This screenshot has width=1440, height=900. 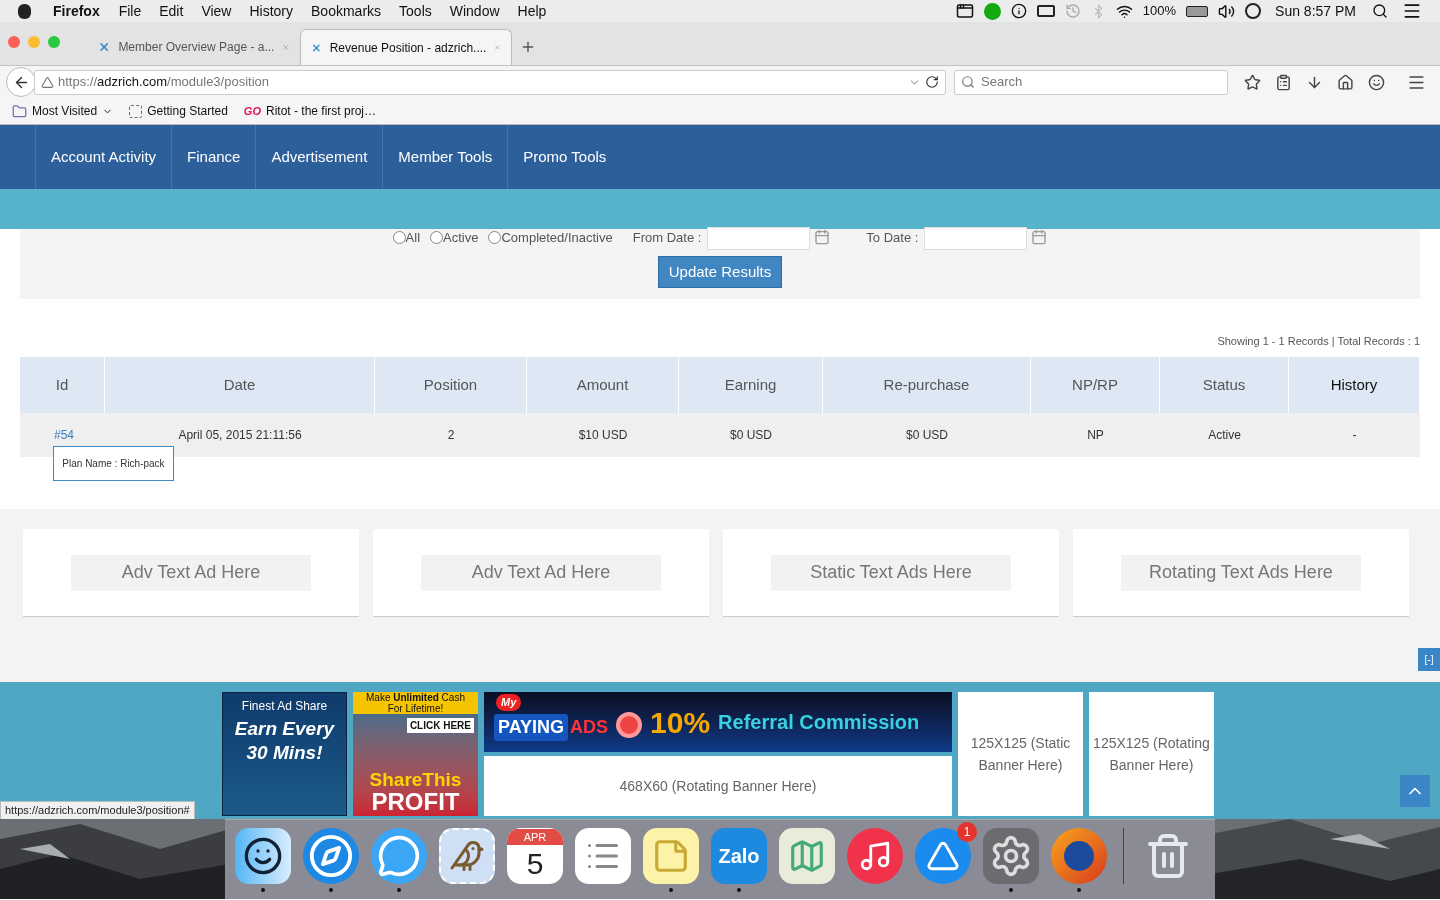 I want to click on radio-option: Active, so click(x=454, y=238).